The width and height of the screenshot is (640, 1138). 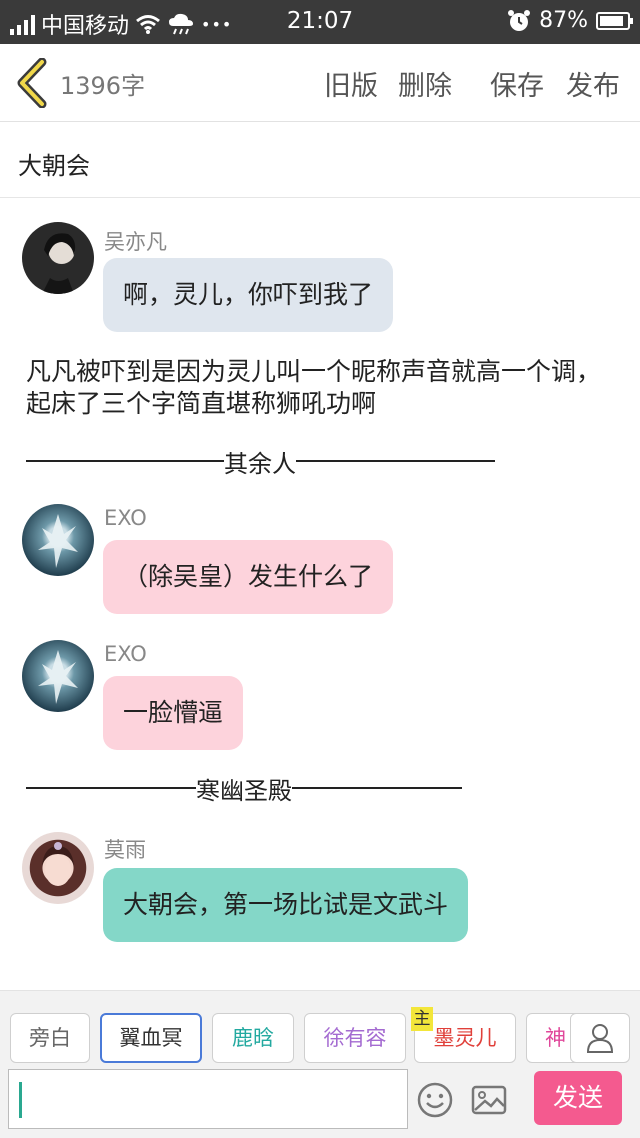 I want to click on old-version-button: 旧版, so click(x=351, y=83).